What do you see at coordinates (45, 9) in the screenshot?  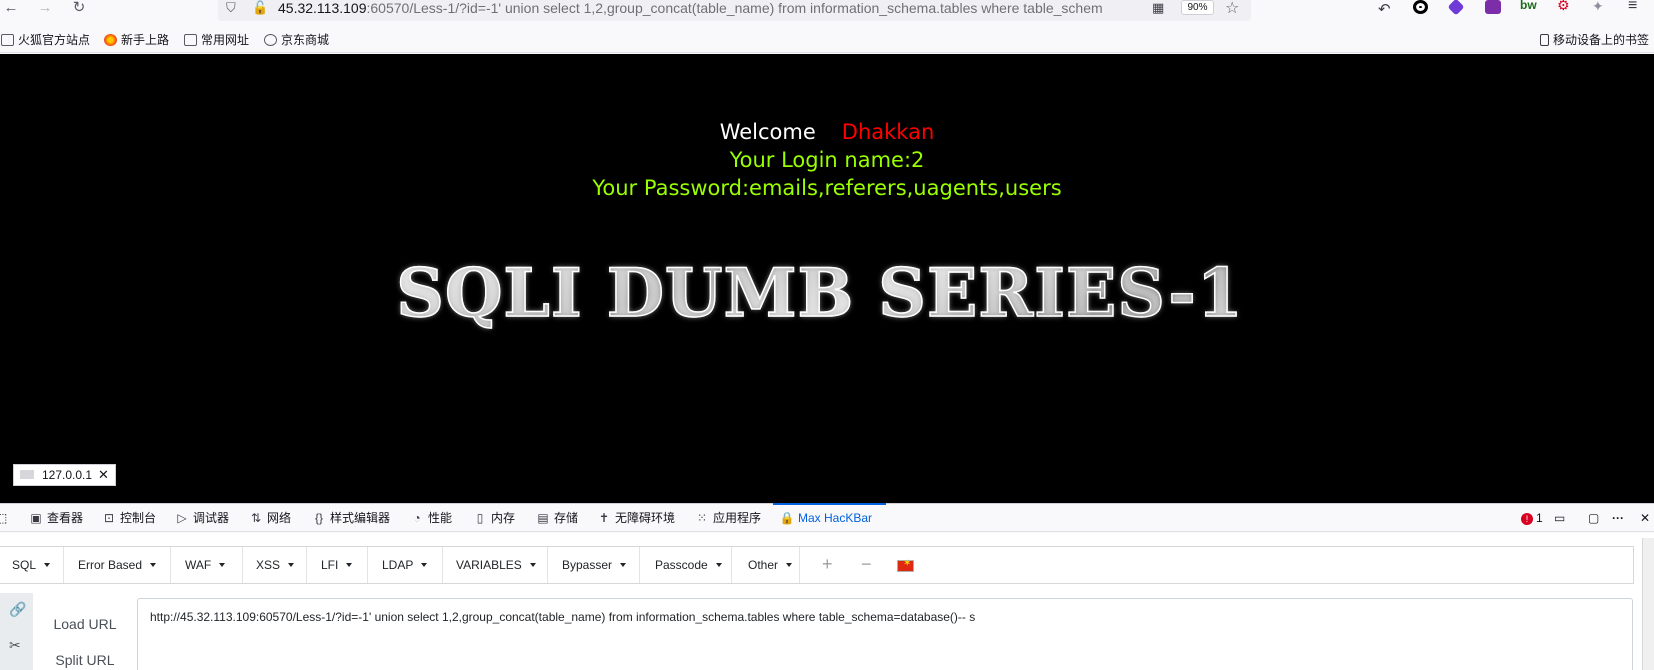 I see `forward-button: →` at bounding box center [45, 9].